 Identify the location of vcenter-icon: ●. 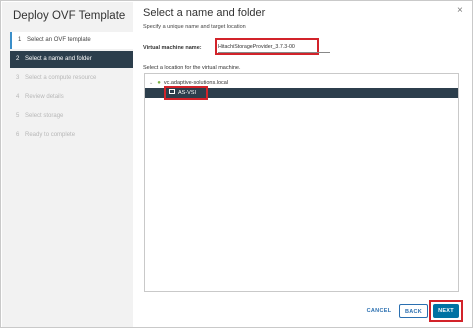
(159, 83).